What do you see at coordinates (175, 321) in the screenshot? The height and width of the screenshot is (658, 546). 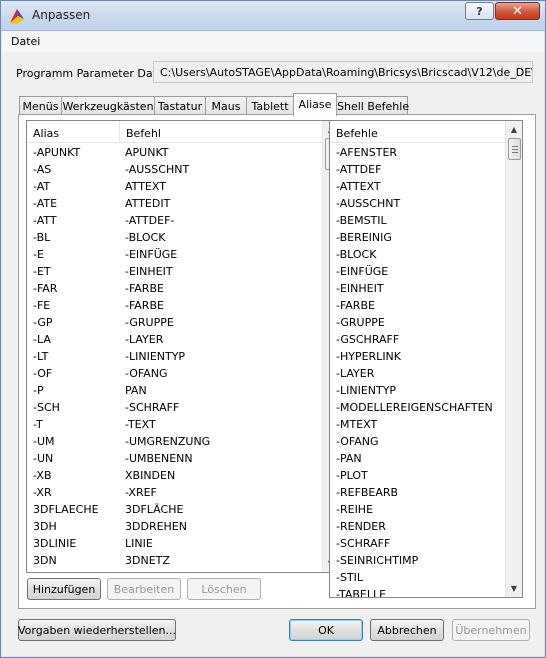 I see `table-row: -GP -GRUPPE` at bounding box center [175, 321].